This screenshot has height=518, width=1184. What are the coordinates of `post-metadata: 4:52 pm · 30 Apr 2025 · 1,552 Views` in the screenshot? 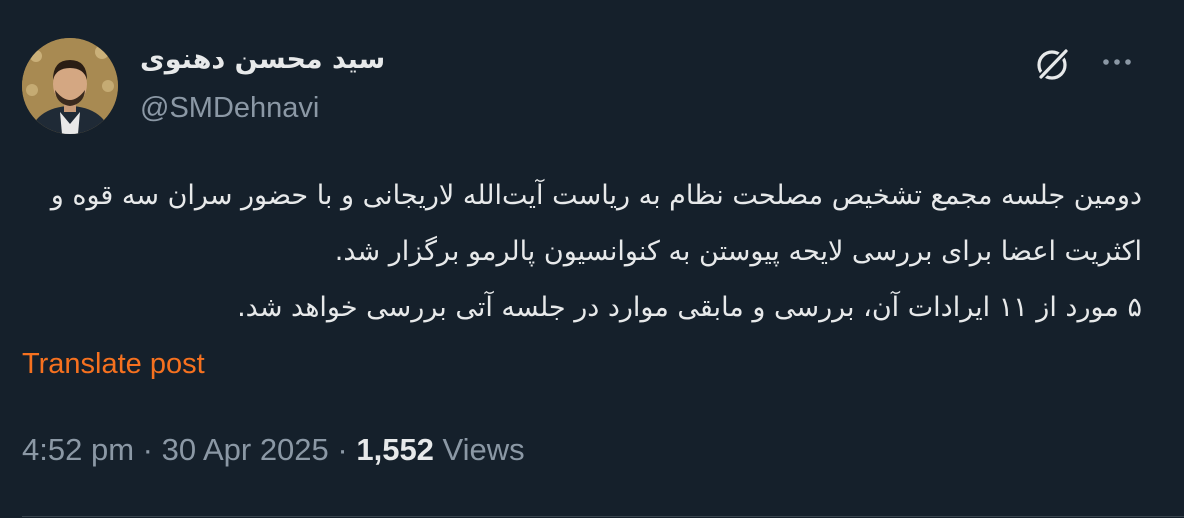 It's located at (273, 450).